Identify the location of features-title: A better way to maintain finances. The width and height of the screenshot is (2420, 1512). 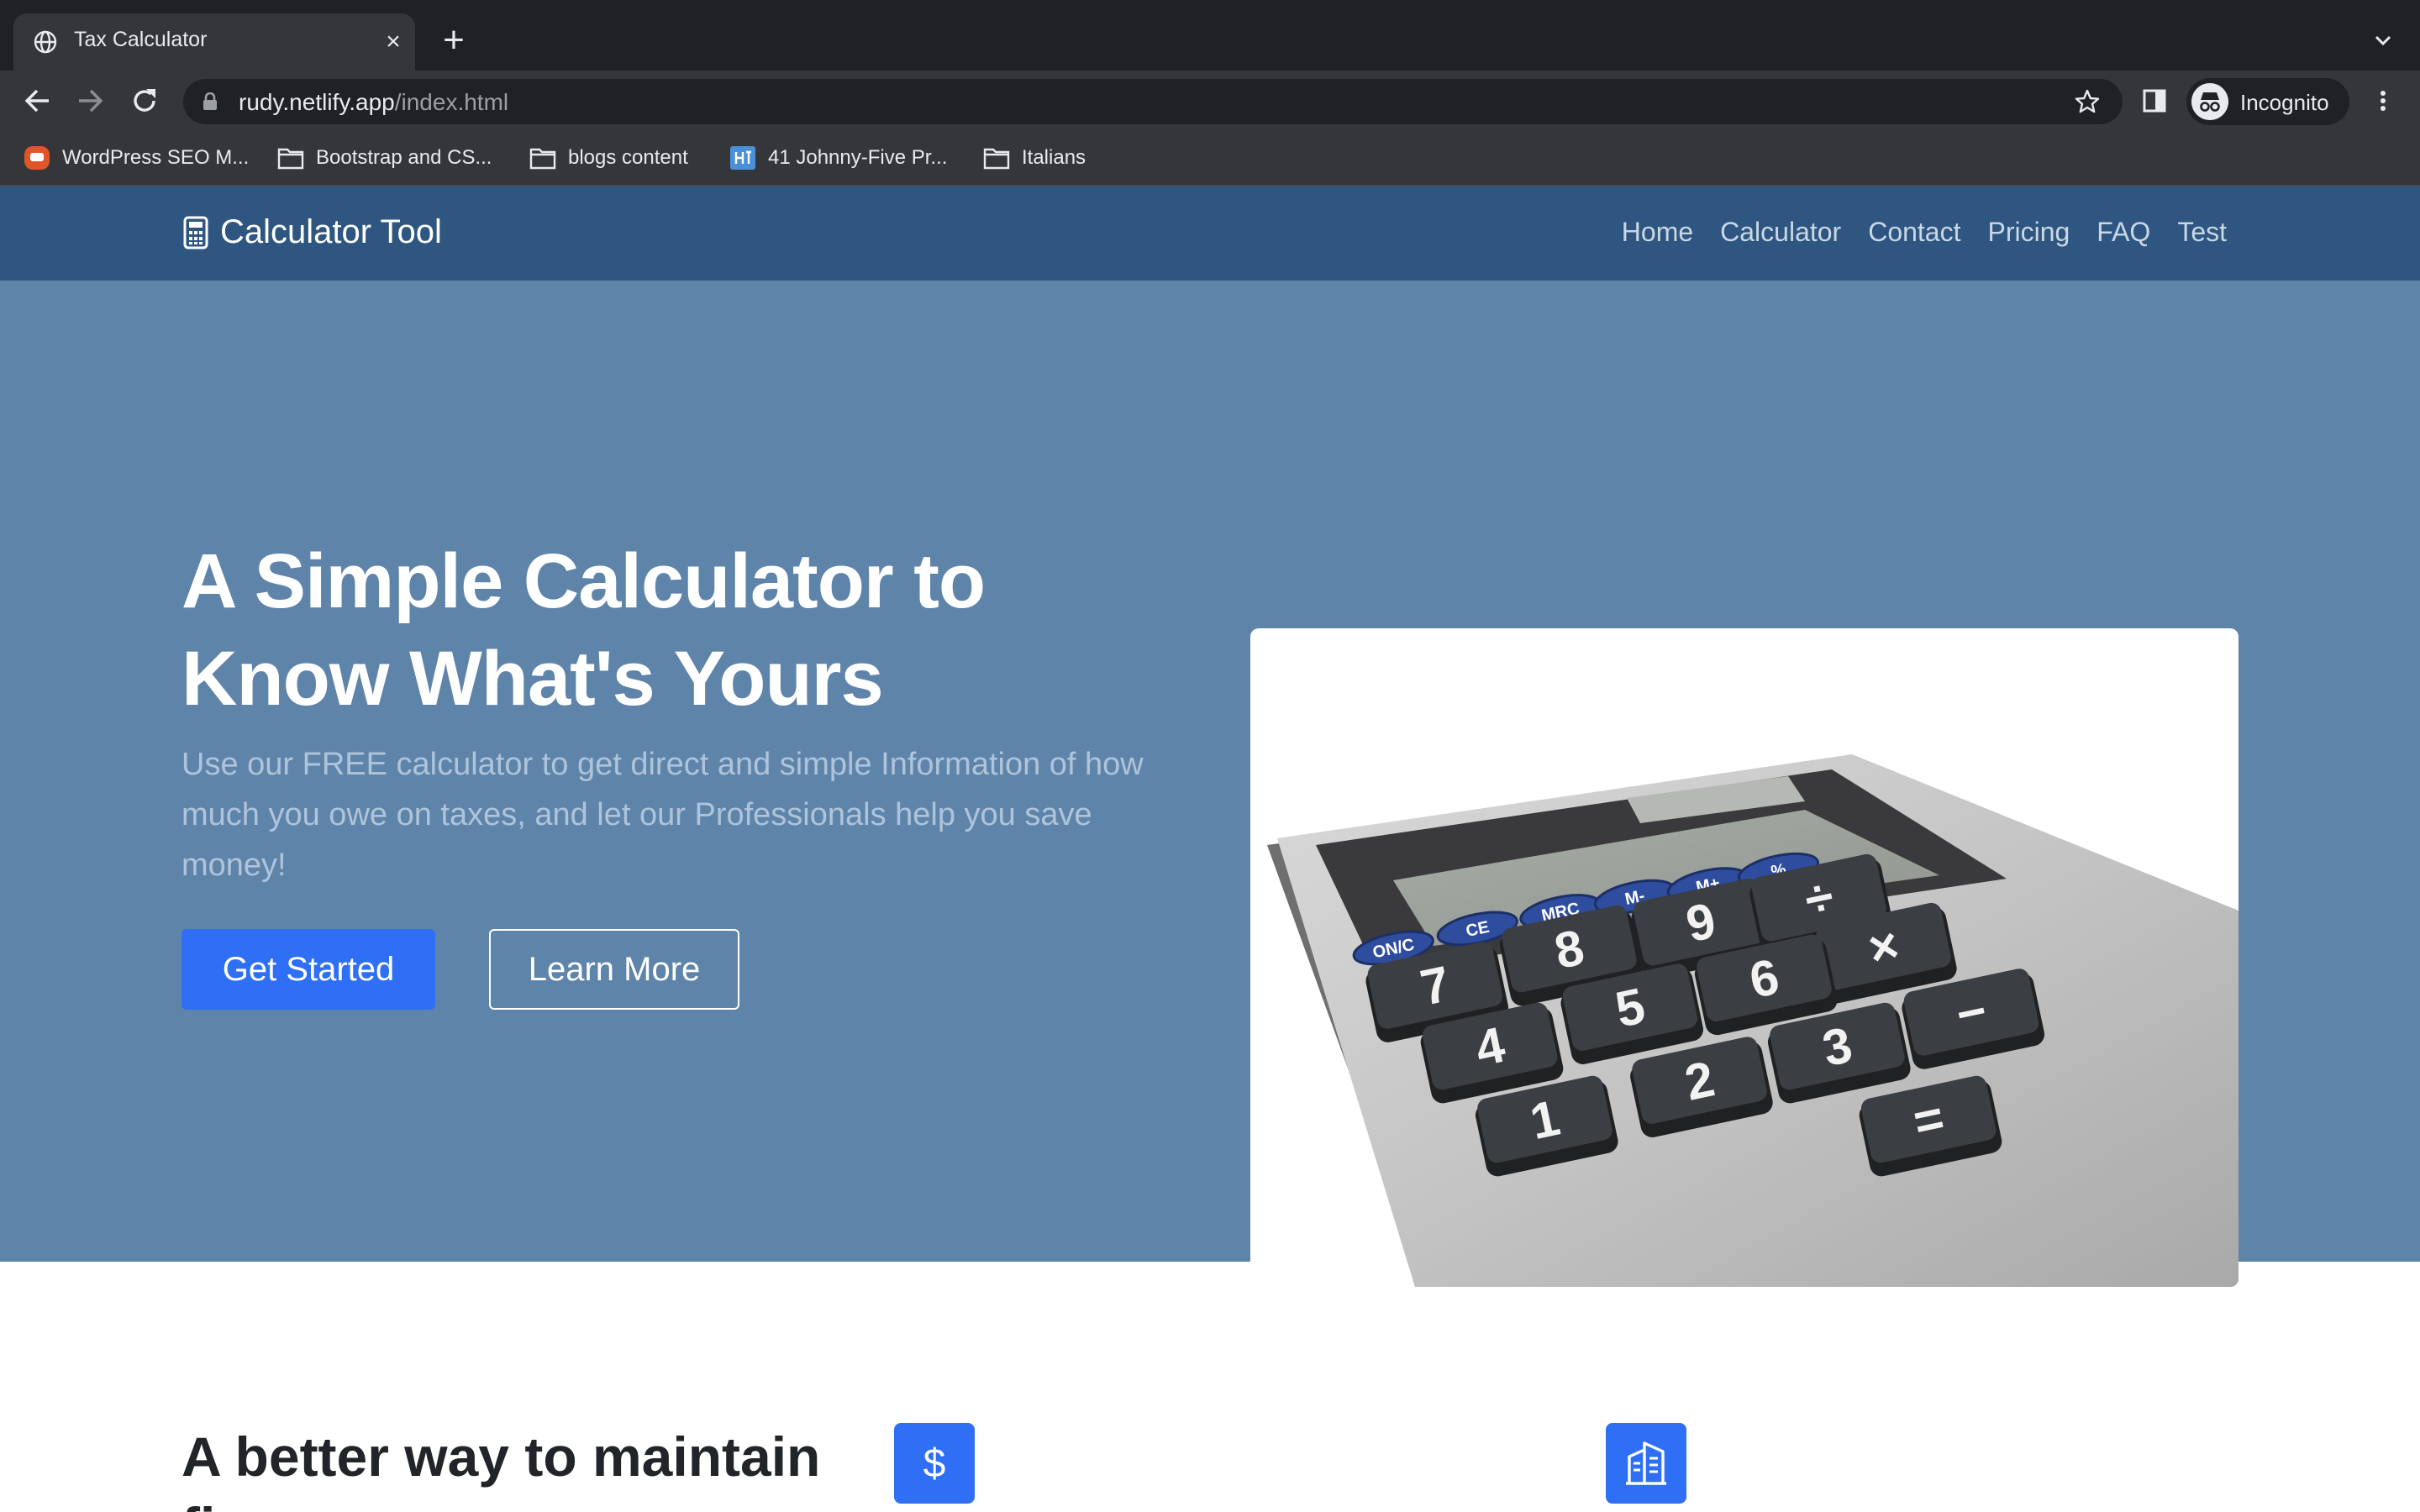
(501, 1468).